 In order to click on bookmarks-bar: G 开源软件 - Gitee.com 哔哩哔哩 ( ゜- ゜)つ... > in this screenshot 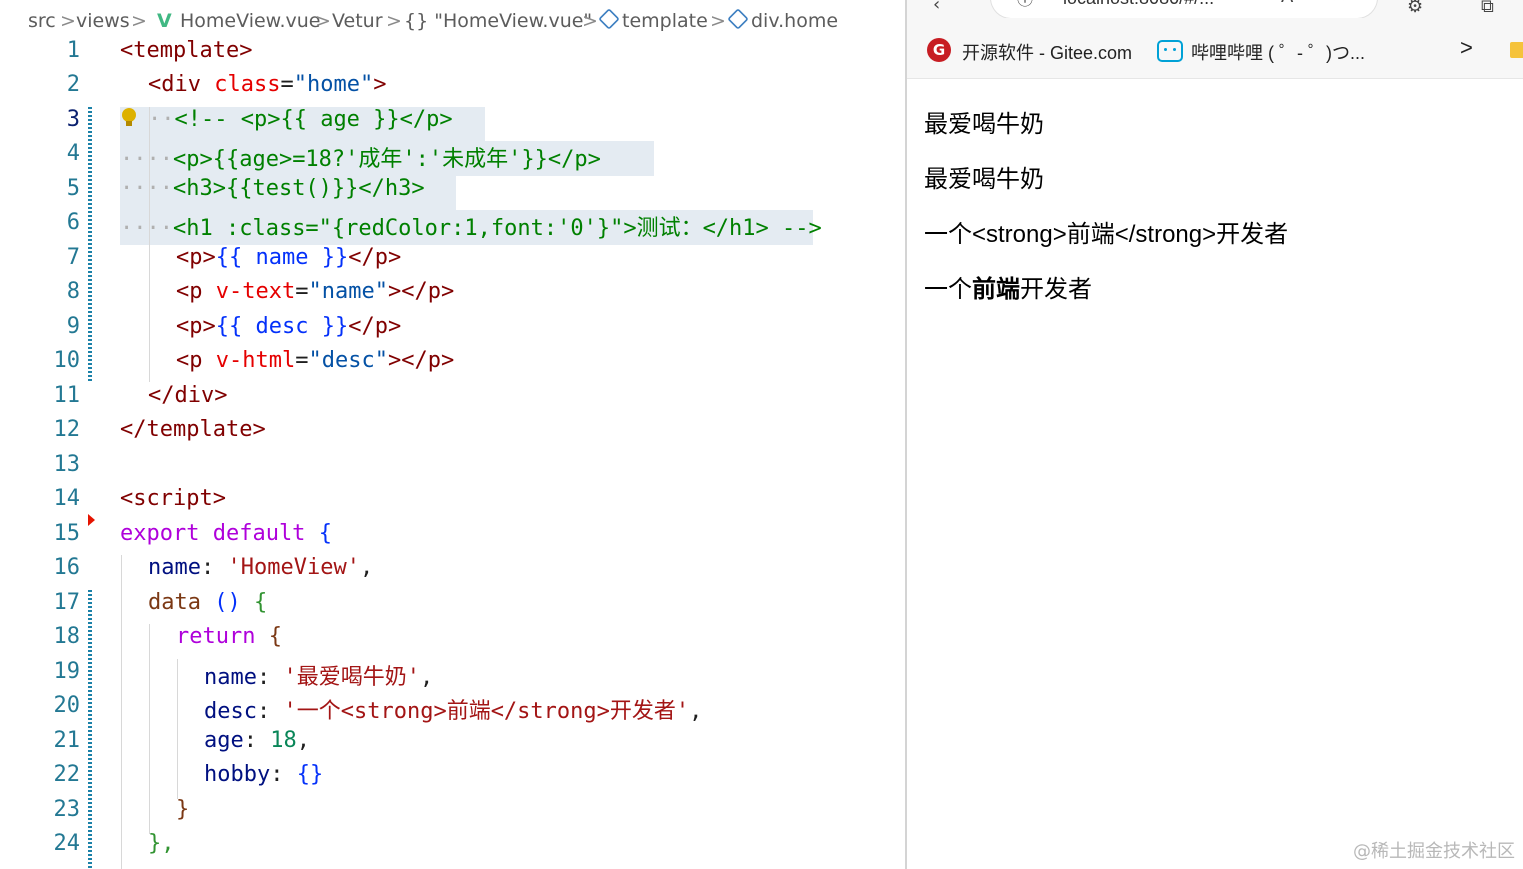, I will do `click(1215, 48)`.